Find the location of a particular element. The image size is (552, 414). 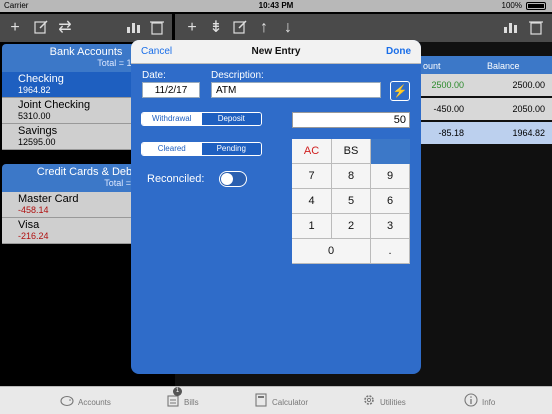

tab-label: Info is located at coordinates (489, 402).